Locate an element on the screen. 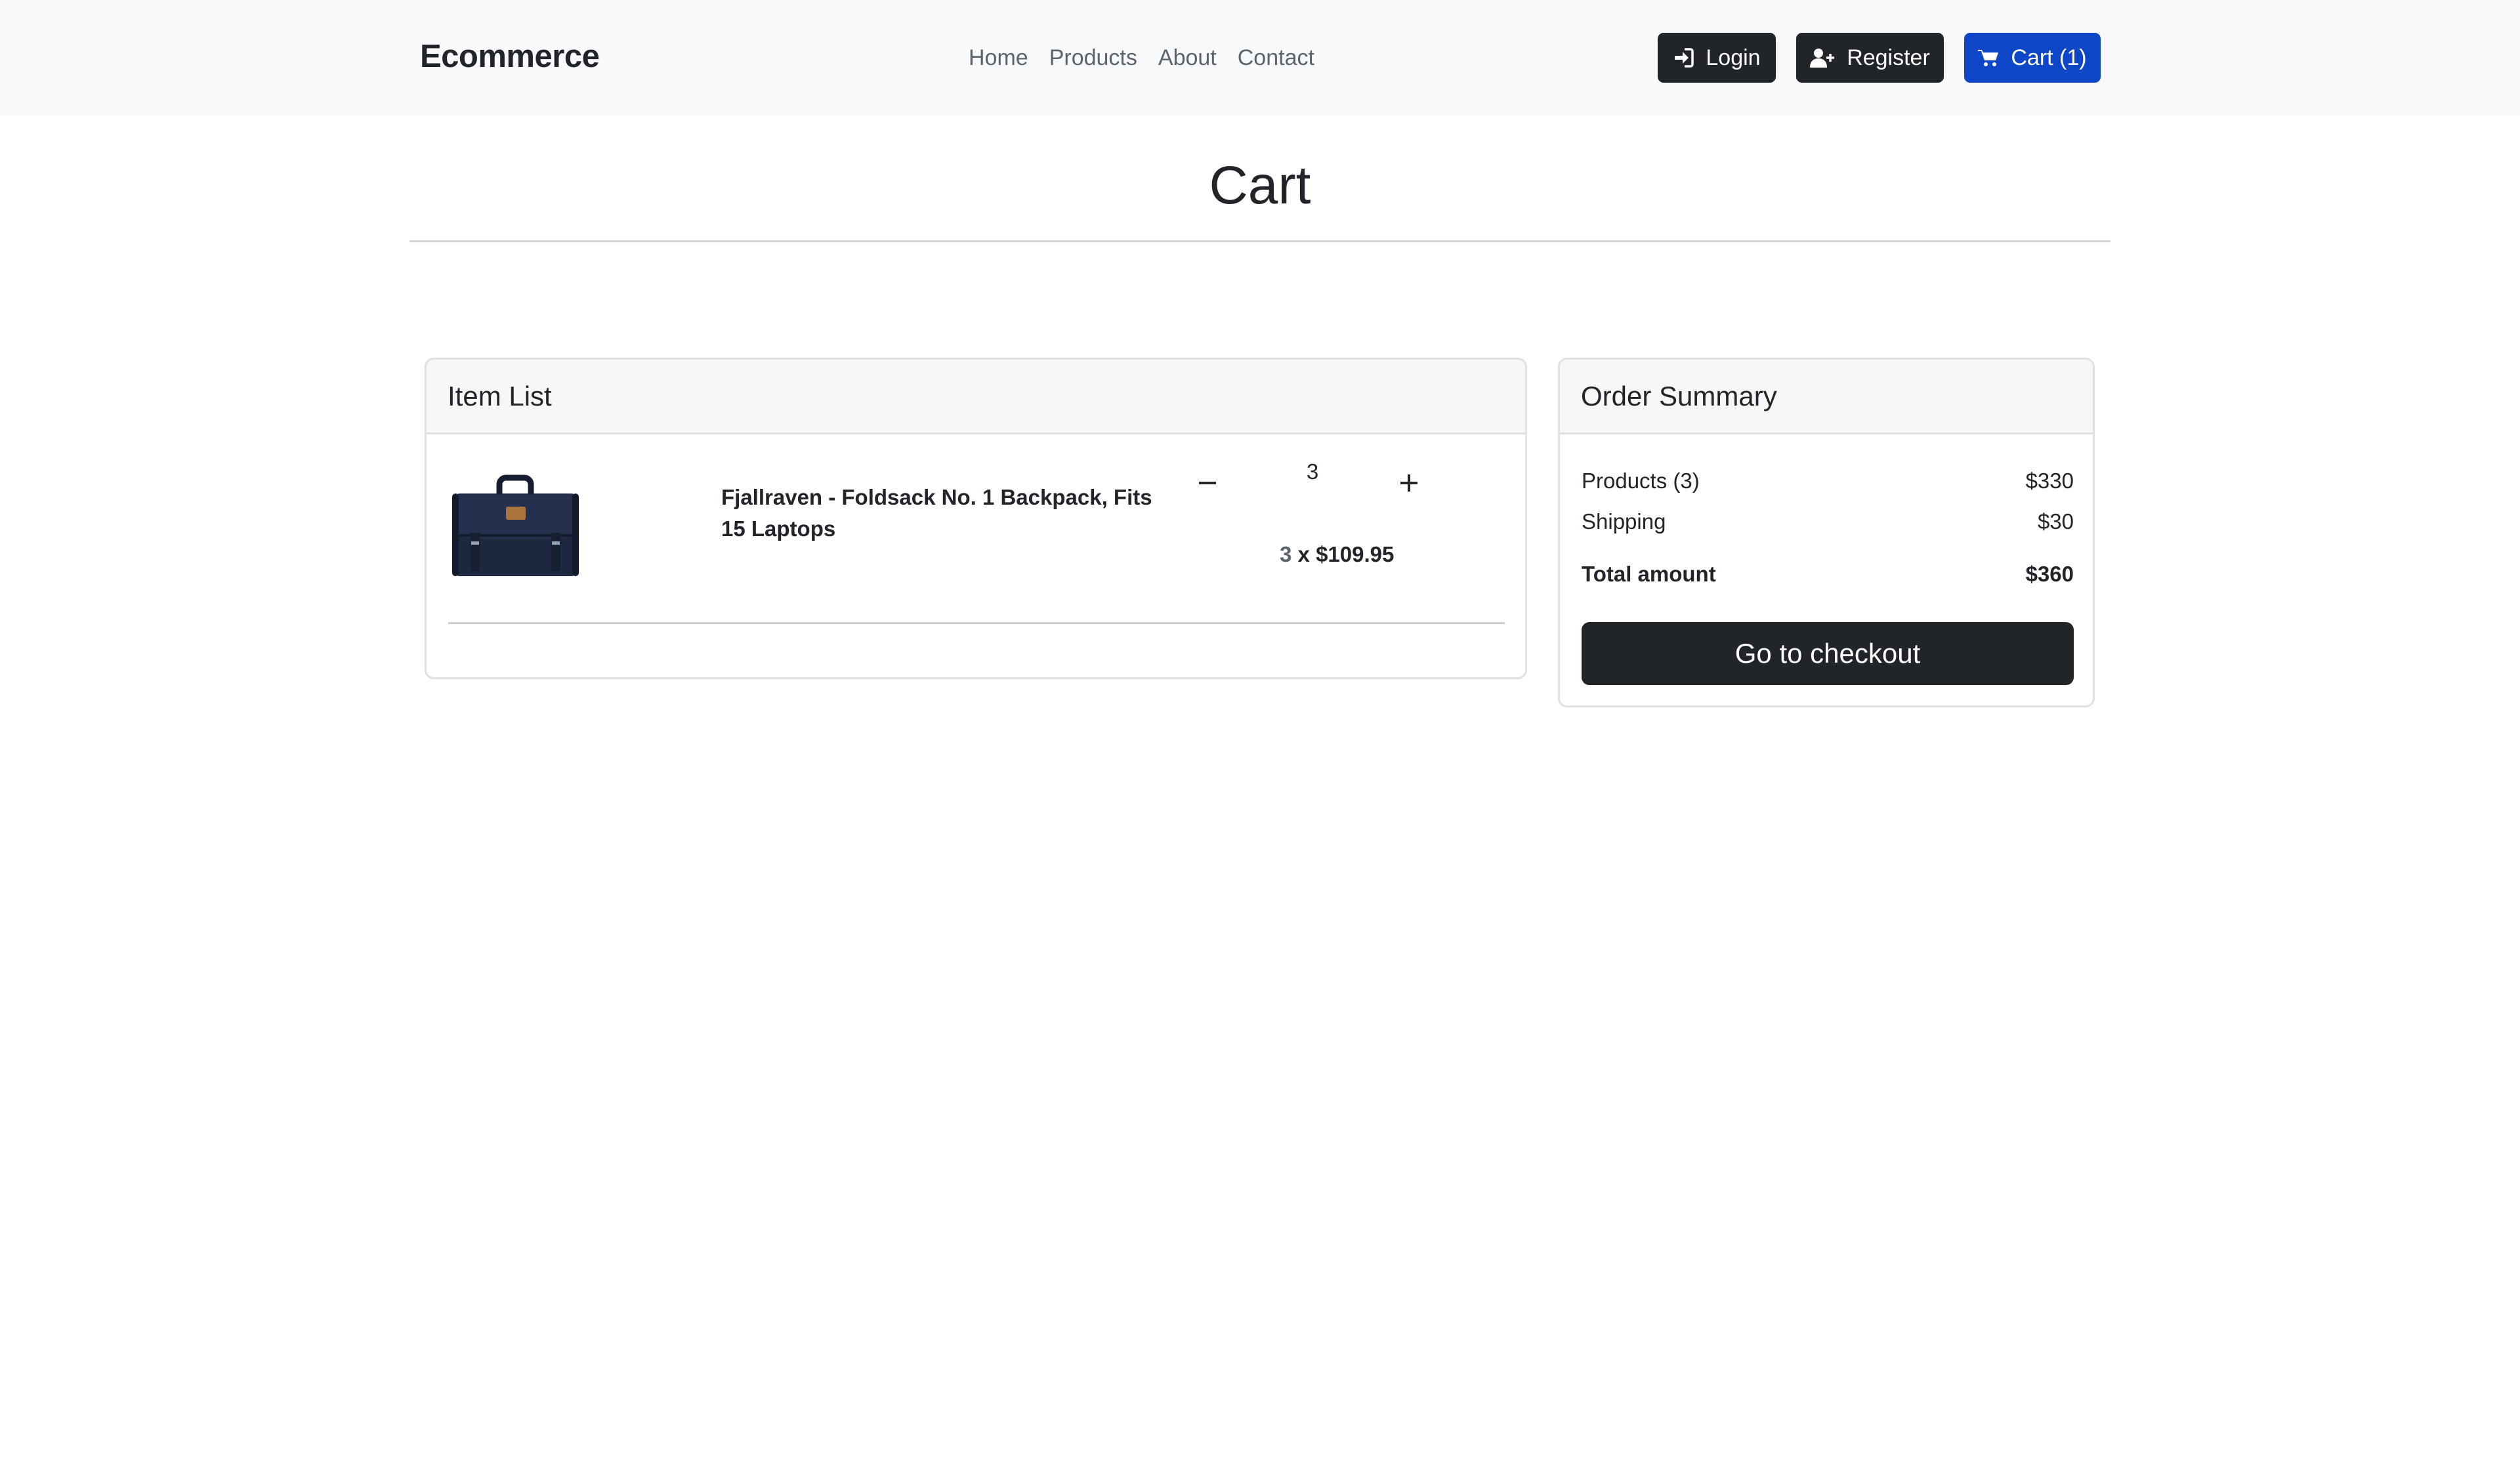  total-label: Total amount is located at coordinates (1649, 574).